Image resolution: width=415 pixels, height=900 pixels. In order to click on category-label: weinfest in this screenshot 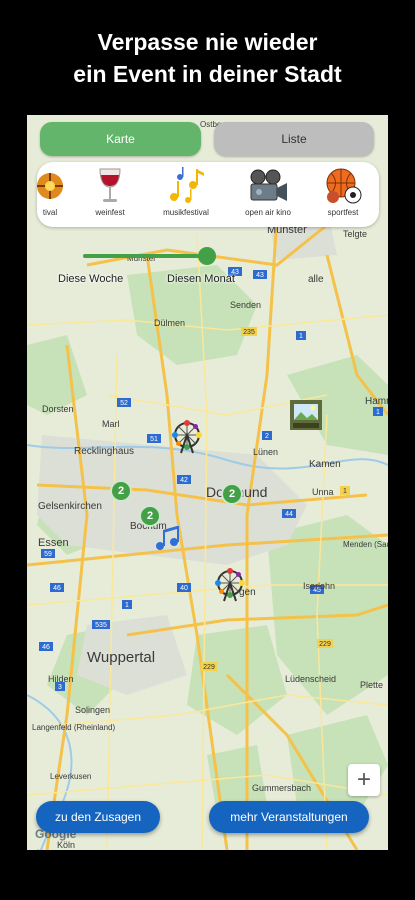, I will do `click(110, 212)`.